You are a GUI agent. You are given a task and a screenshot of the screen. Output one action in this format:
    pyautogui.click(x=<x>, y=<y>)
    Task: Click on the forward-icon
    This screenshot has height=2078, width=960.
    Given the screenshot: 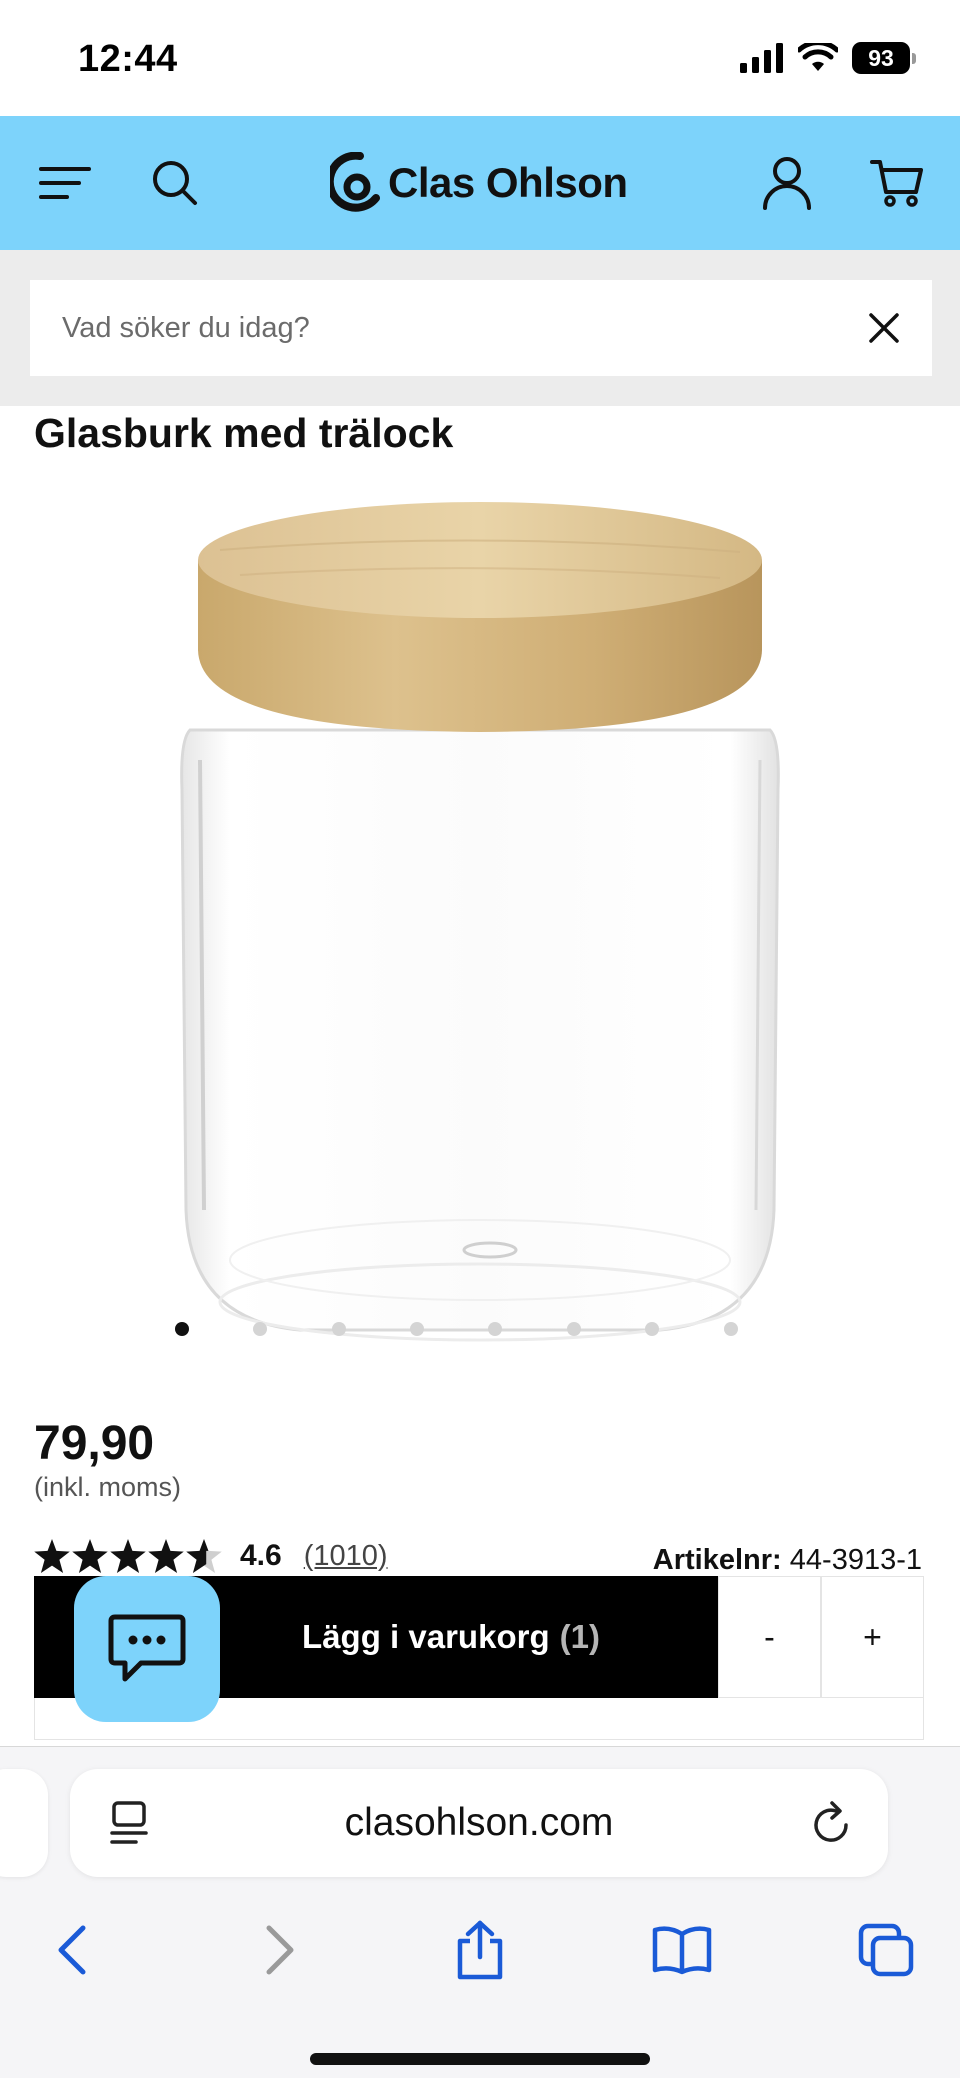 What is the action you would take?
    pyautogui.click(x=280, y=1950)
    